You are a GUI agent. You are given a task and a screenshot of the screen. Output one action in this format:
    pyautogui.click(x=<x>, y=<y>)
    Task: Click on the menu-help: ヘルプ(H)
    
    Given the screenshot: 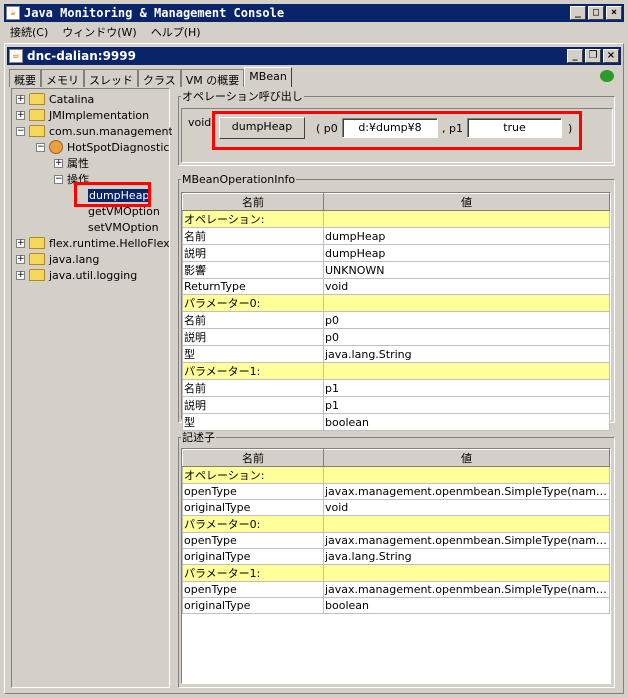 What is the action you would take?
    pyautogui.click(x=176, y=32)
    